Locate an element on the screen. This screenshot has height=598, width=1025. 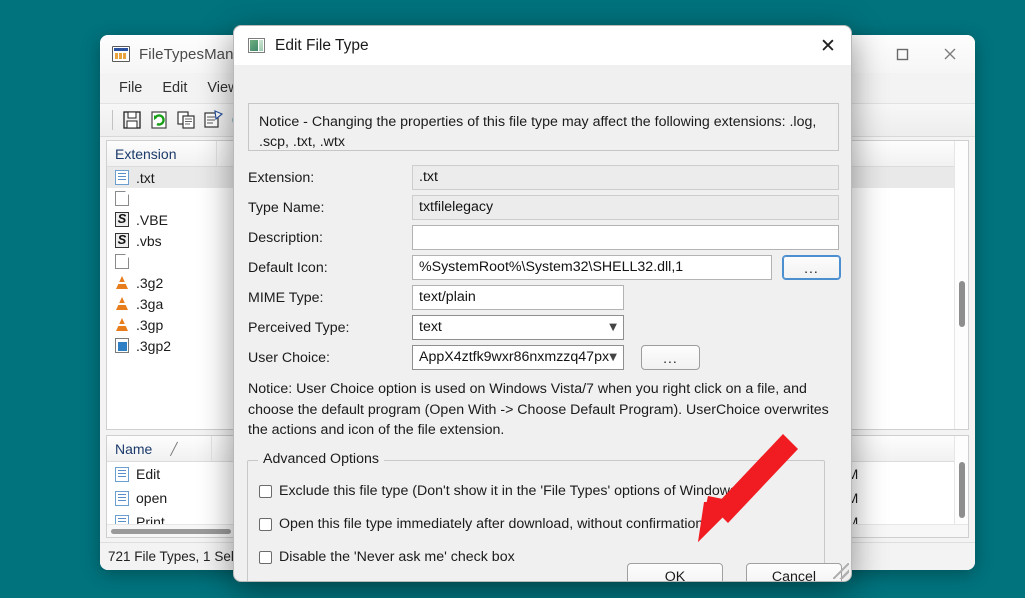
default-icon-input: %SystemRoot%\System32\SHELL32.dll,1 is located at coordinates (592, 267).